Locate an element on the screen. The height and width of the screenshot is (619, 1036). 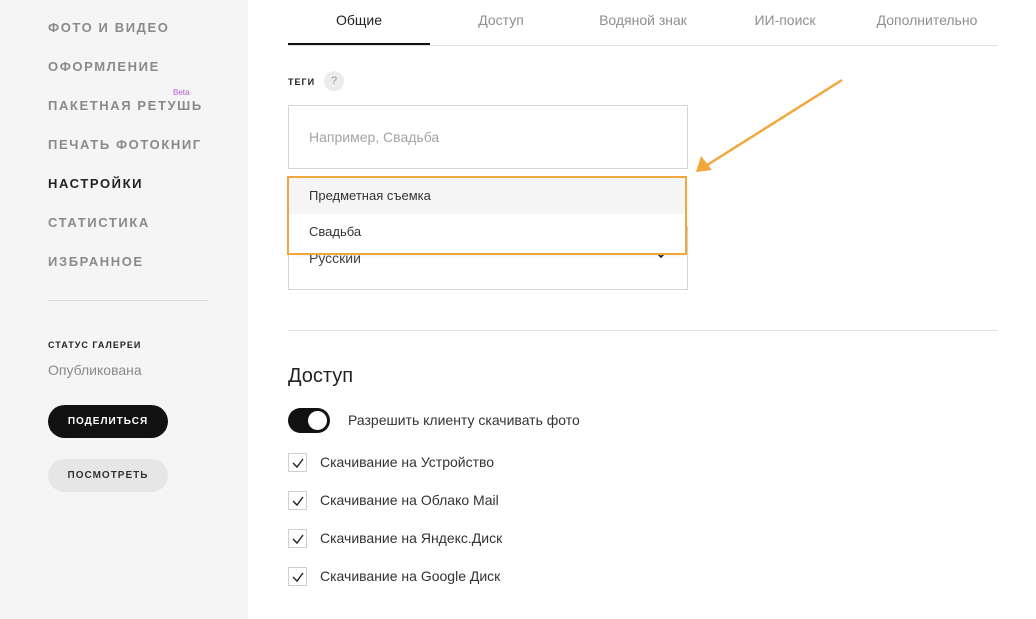
tab-ai-search: ИИ-поиск is located at coordinates (785, 20).